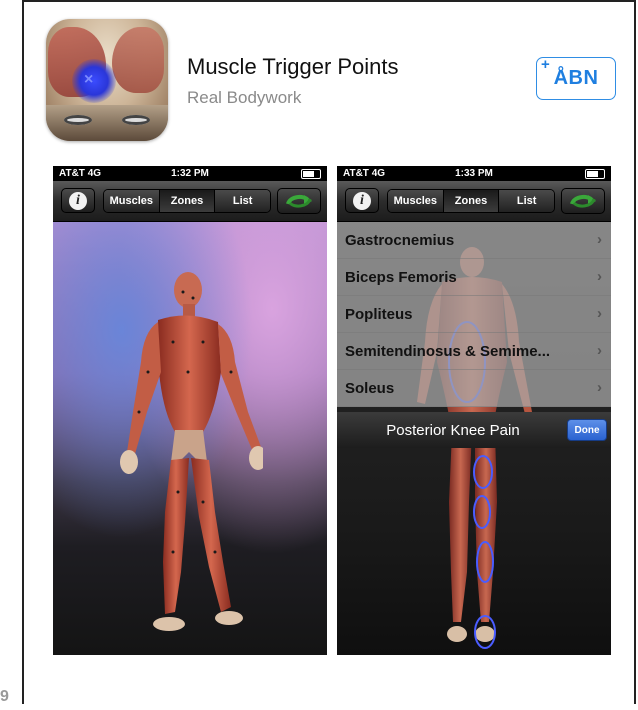 Image resolution: width=638 pixels, height=710 pixels. What do you see at coordinates (191, 451) in the screenshot?
I see `muscle-figure-front` at bounding box center [191, 451].